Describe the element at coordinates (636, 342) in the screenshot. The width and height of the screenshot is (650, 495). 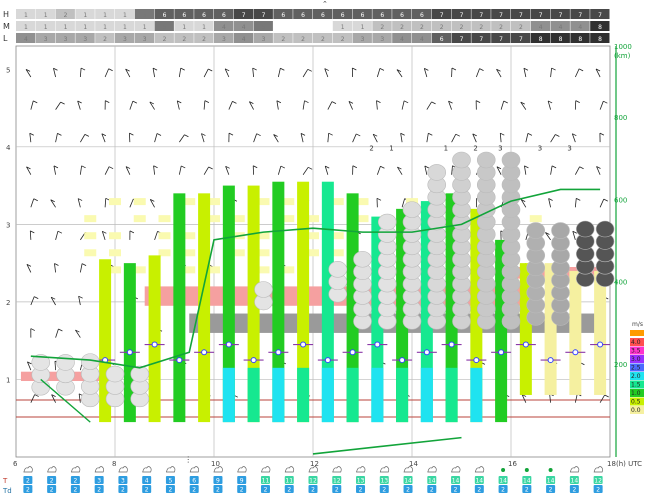
I see `legend-label: 4.0` at that location.